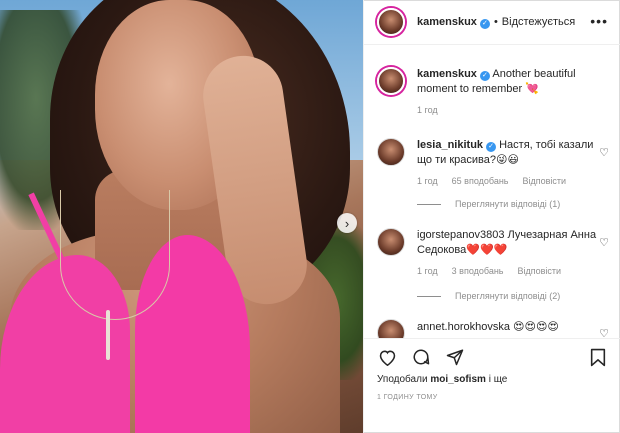 The image size is (620, 433). Describe the element at coordinates (492, 22) in the screenshot. I see `post-header: kamenskux ✓ • Відстежується •••` at that location.